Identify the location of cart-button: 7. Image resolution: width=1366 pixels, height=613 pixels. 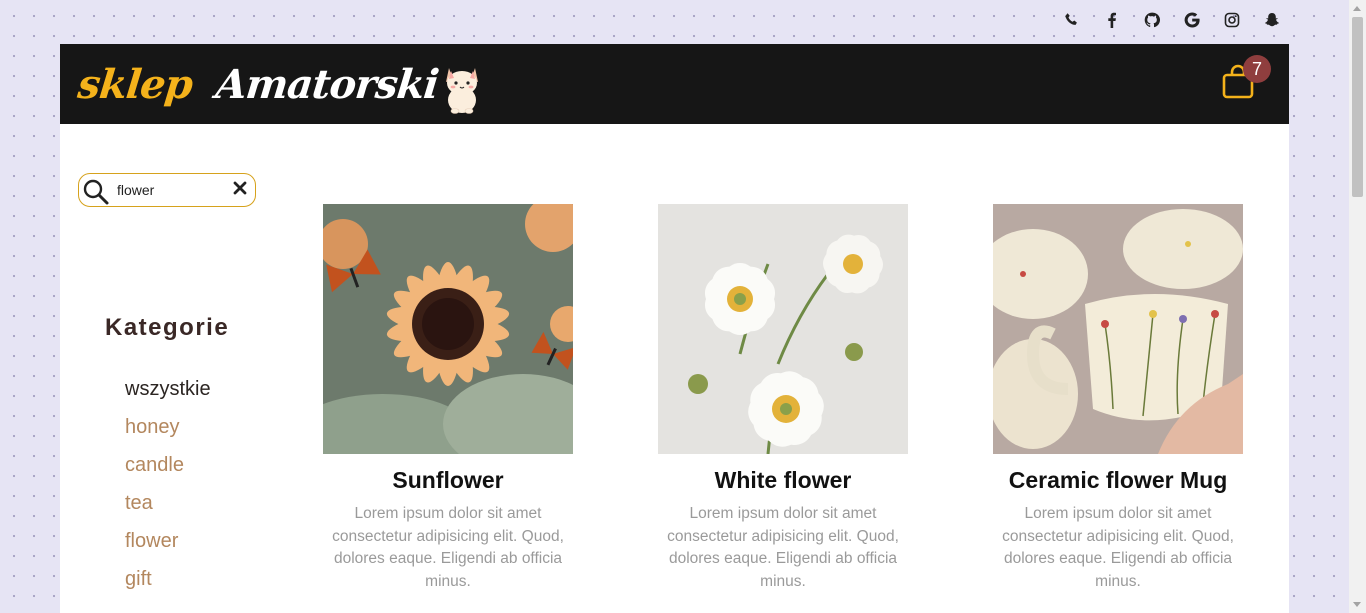
(1246, 79).